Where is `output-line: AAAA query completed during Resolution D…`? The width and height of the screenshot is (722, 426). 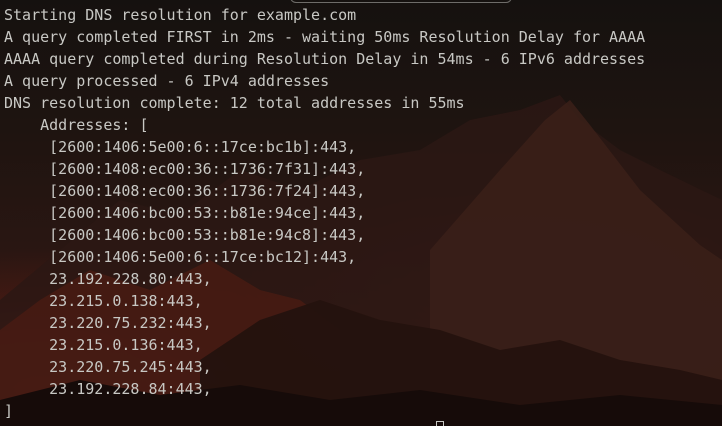 output-line: AAAA query completed during Resolution D… is located at coordinates (325, 59).